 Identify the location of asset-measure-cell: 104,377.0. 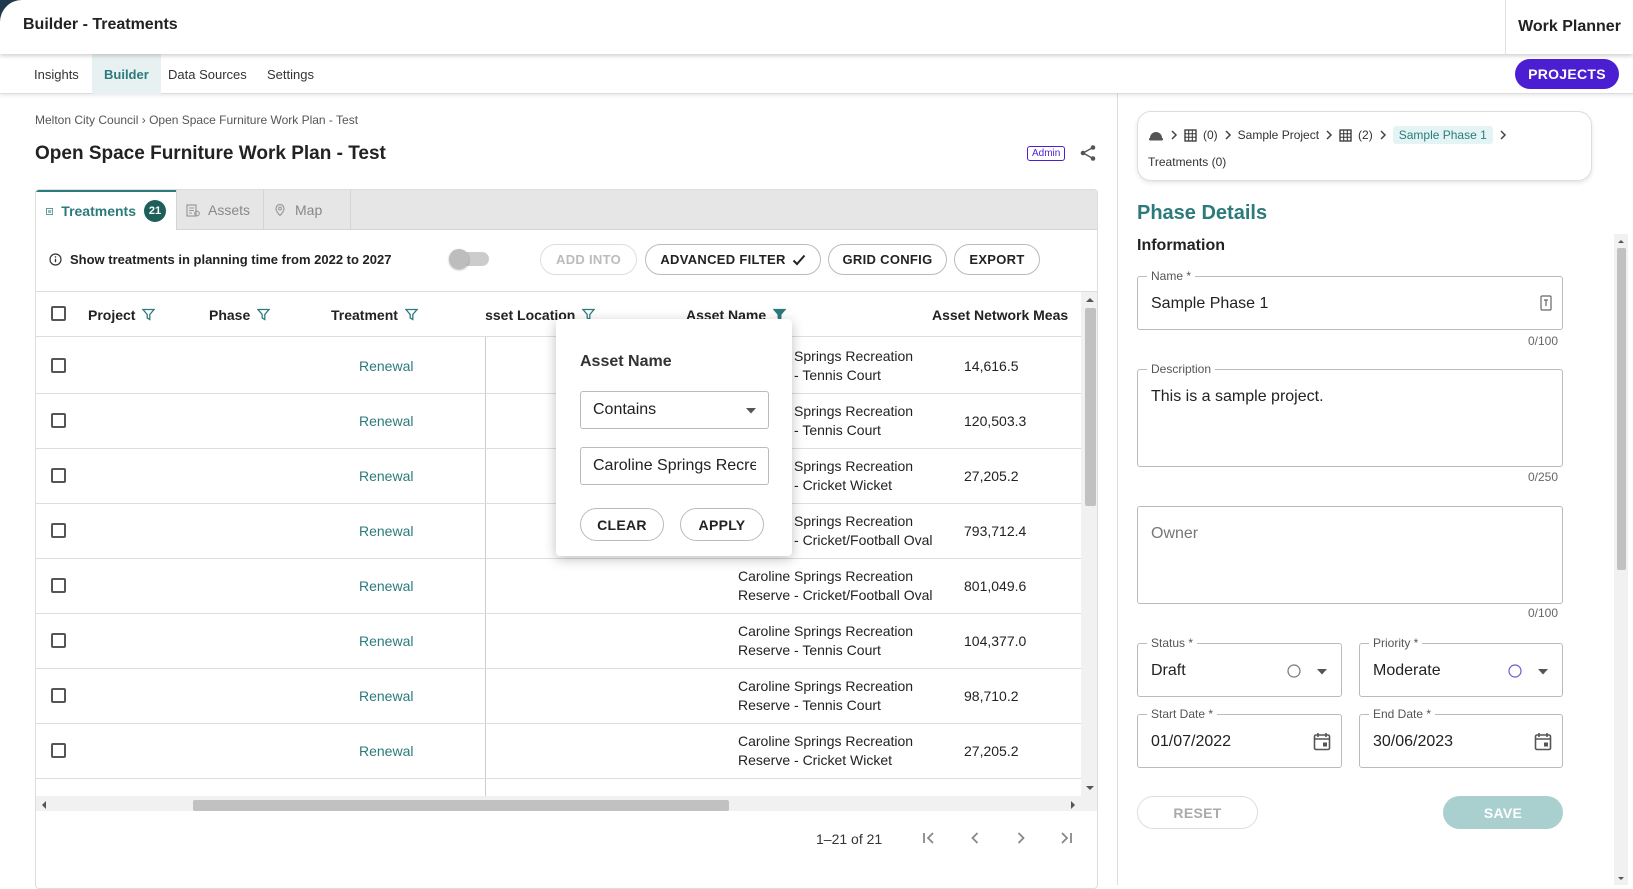
(995, 641).